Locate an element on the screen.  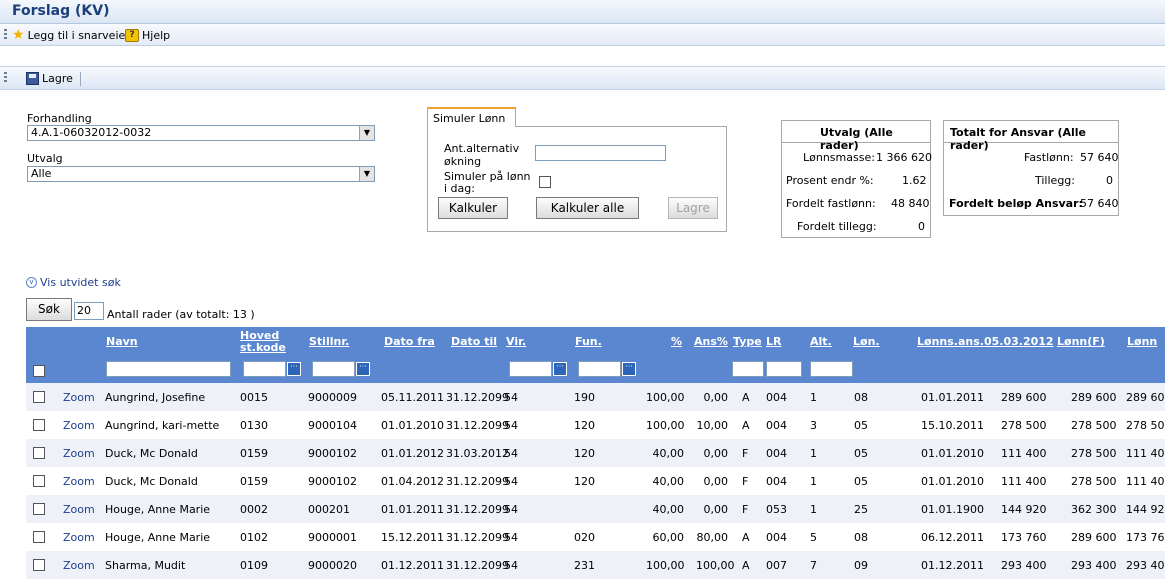
cell-lr: 053 is located at coordinates (776, 509).